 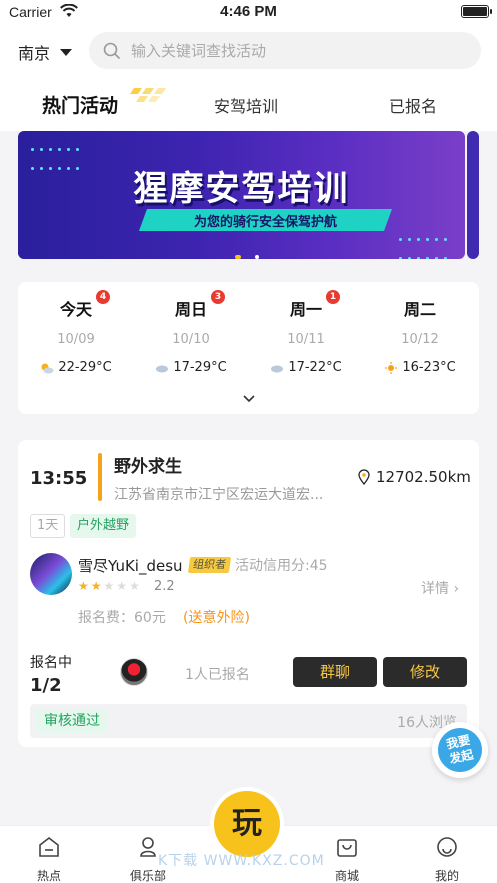 I want to click on partly-cloudy-icon, so click(x=47, y=368).